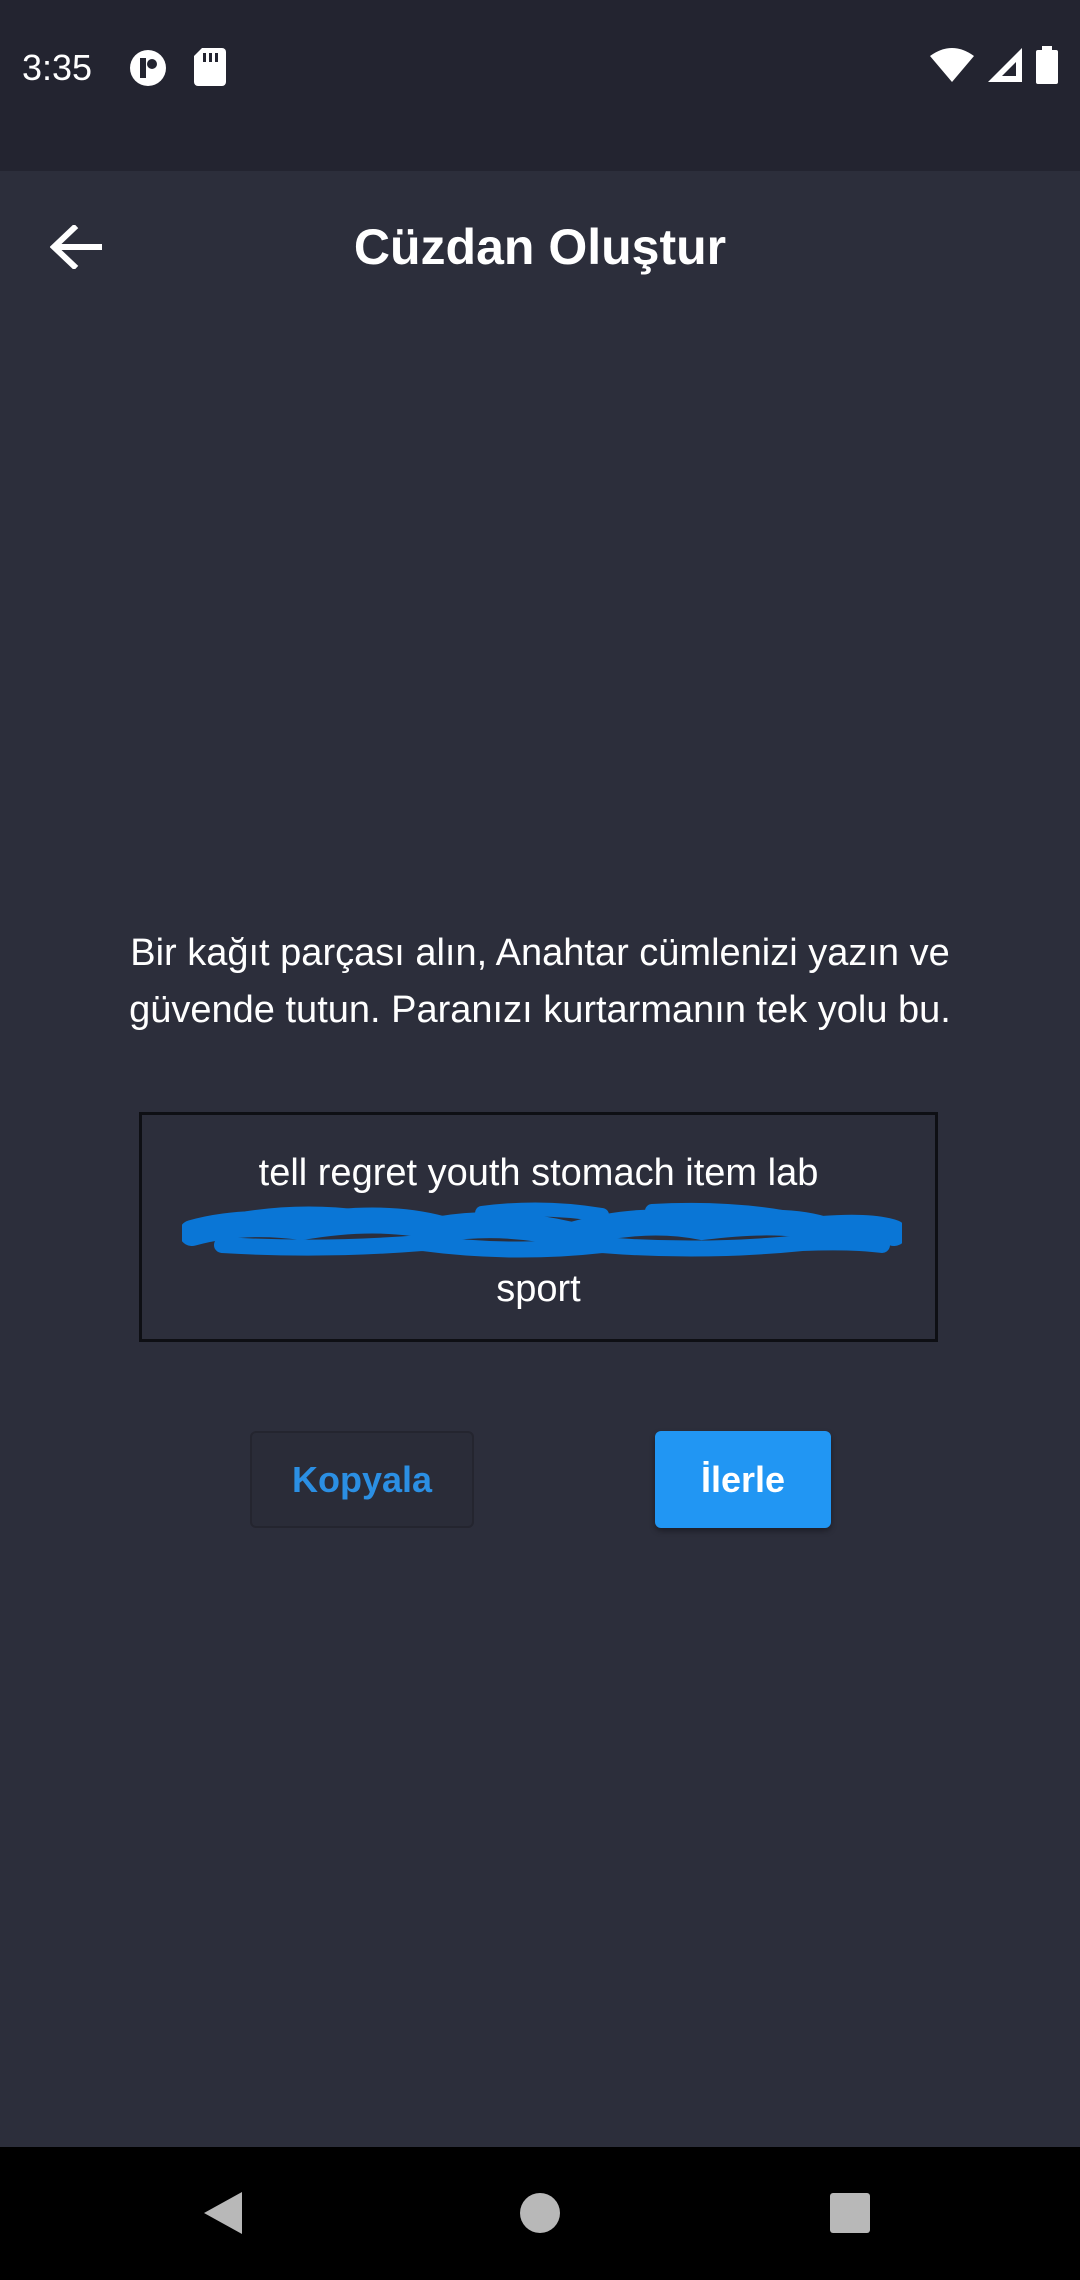 The width and height of the screenshot is (1080, 2280). What do you see at coordinates (1047, 67) in the screenshot?
I see `battery-icon` at bounding box center [1047, 67].